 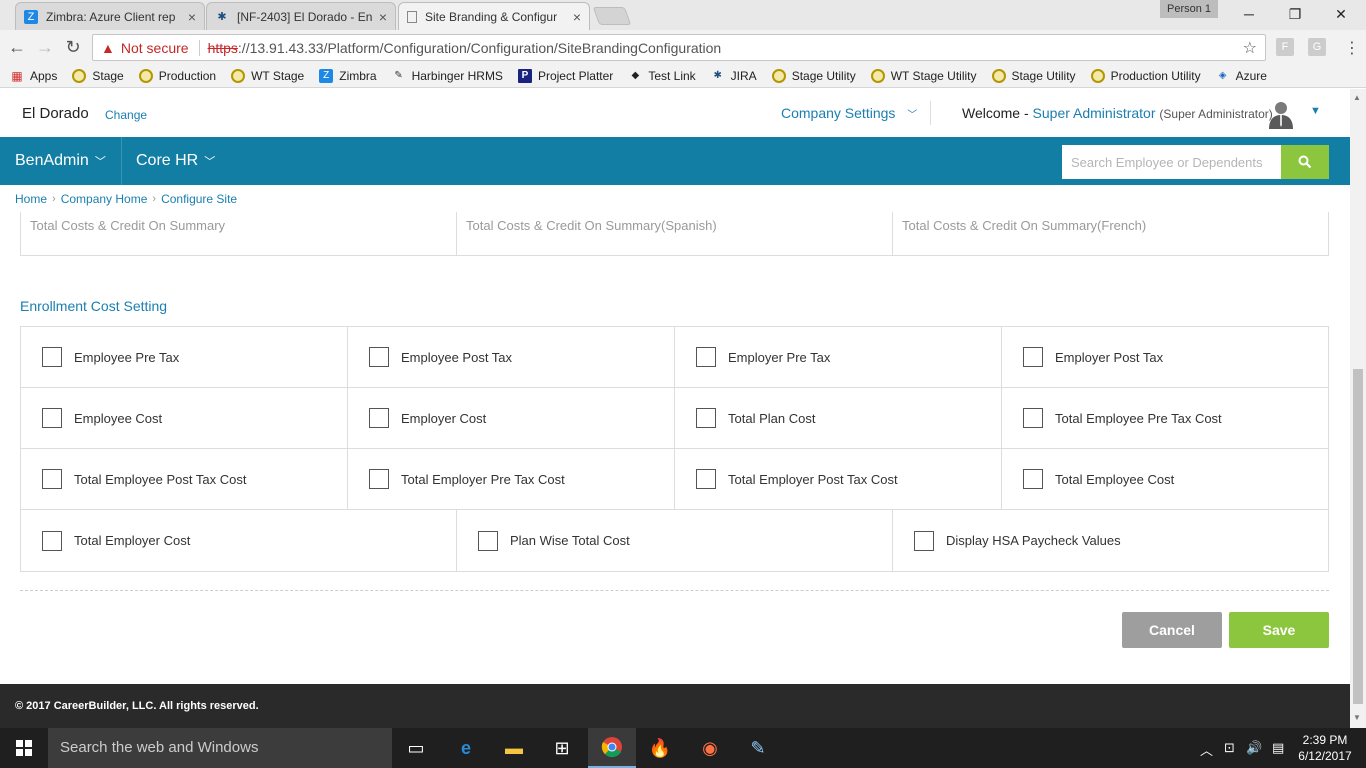 What do you see at coordinates (565, 75) in the screenshot?
I see `bookmark-project-platter: P Project Platter` at bounding box center [565, 75].